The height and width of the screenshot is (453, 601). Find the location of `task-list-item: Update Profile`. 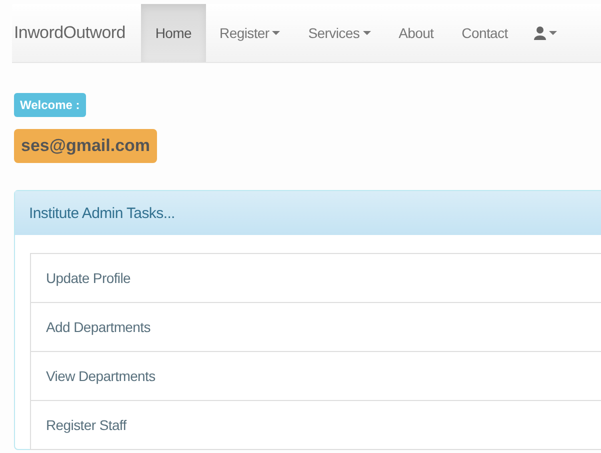

task-list-item: Update Profile is located at coordinates (315, 278).